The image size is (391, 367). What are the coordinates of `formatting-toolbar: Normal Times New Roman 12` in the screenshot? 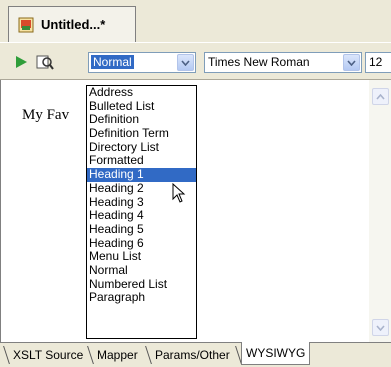 It's located at (195, 61).